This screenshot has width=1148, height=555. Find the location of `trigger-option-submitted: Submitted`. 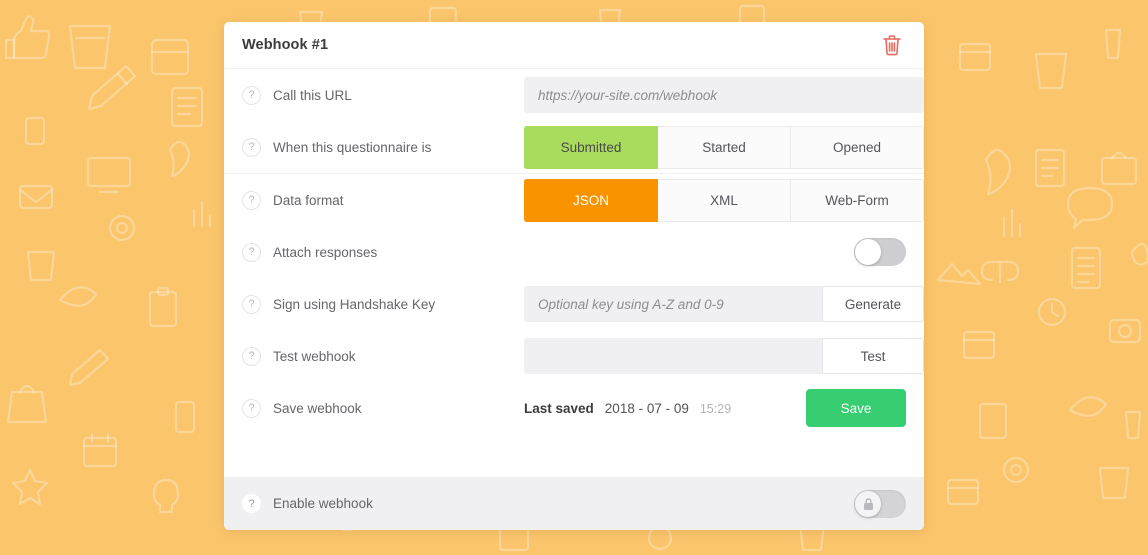

trigger-option-submitted: Submitted is located at coordinates (591, 147).